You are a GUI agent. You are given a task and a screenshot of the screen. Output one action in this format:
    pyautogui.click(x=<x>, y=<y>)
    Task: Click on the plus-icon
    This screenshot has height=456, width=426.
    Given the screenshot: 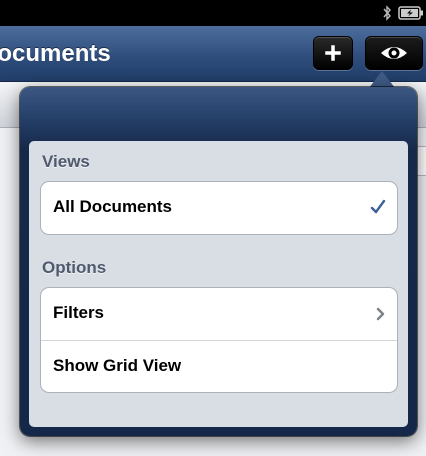 What is the action you would take?
    pyautogui.click(x=333, y=53)
    